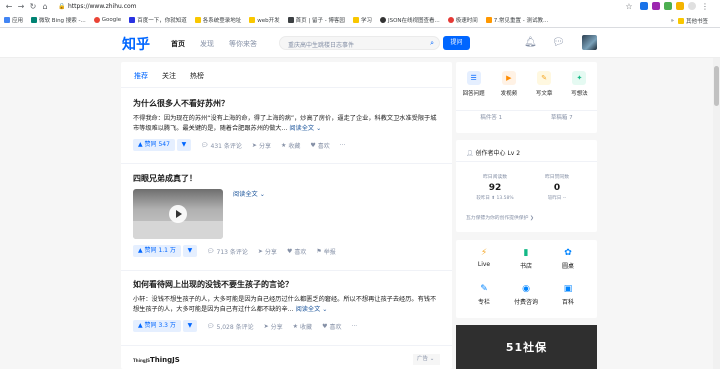 This screenshot has width=720, height=369. I want to click on vote-group: ▲ 赞同 3.3 万 ▼, so click(165, 326).